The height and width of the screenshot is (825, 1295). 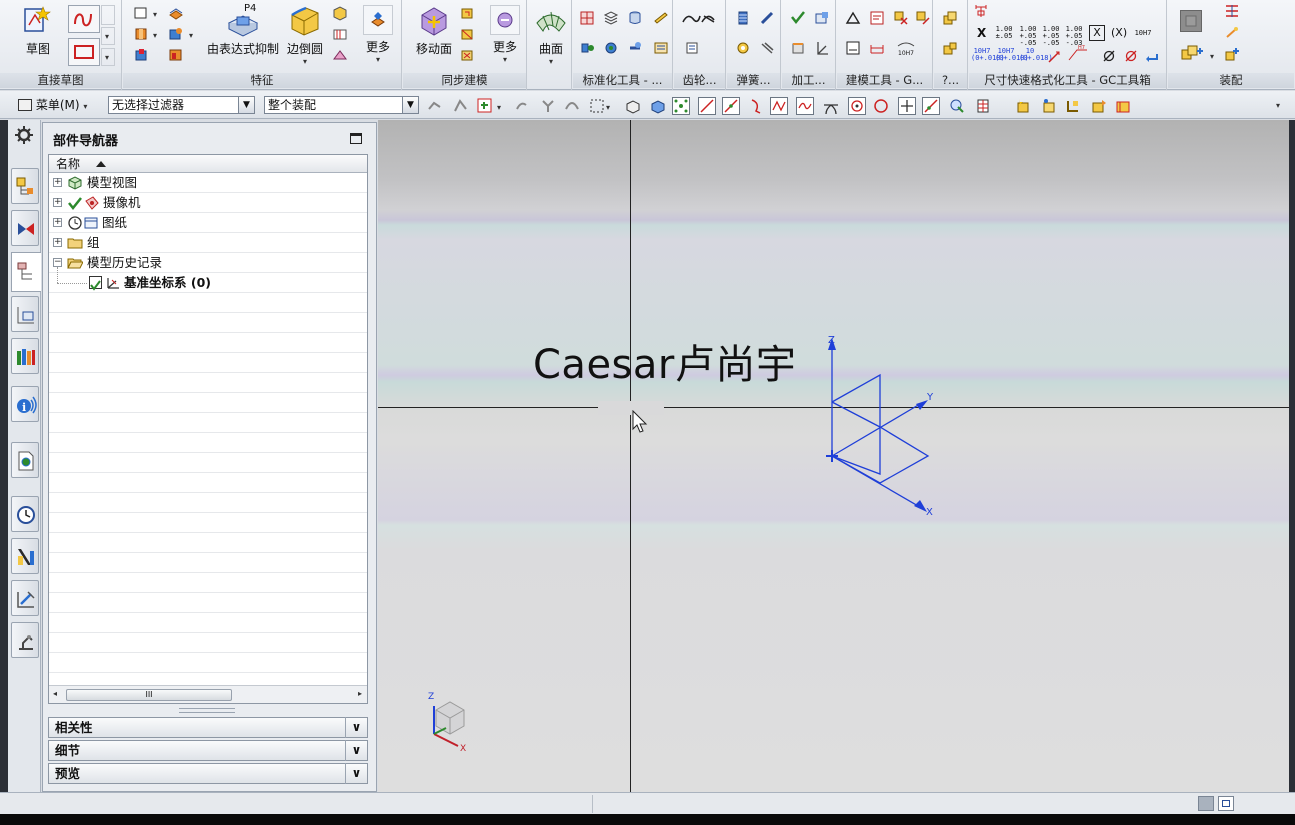 What do you see at coordinates (1056, 56) in the screenshot?
I see `dim-arrow-button` at bounding box center [1056, 56].